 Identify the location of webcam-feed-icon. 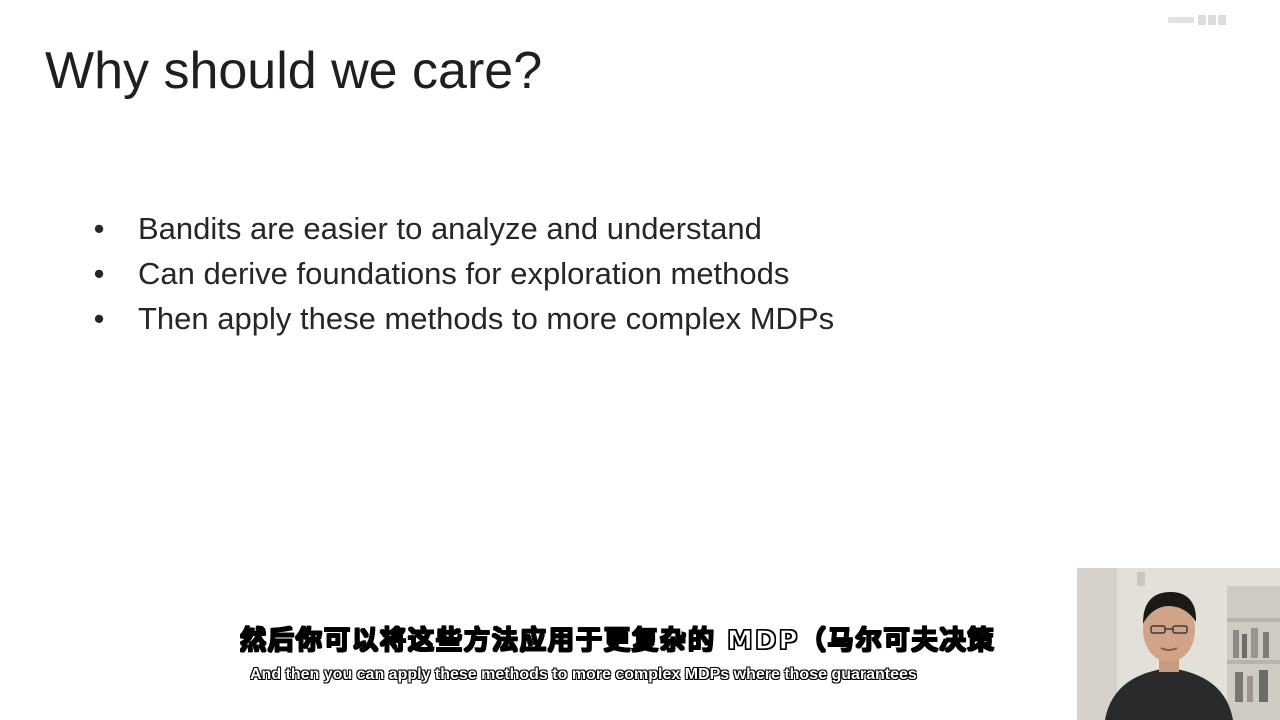
(1178, 644).